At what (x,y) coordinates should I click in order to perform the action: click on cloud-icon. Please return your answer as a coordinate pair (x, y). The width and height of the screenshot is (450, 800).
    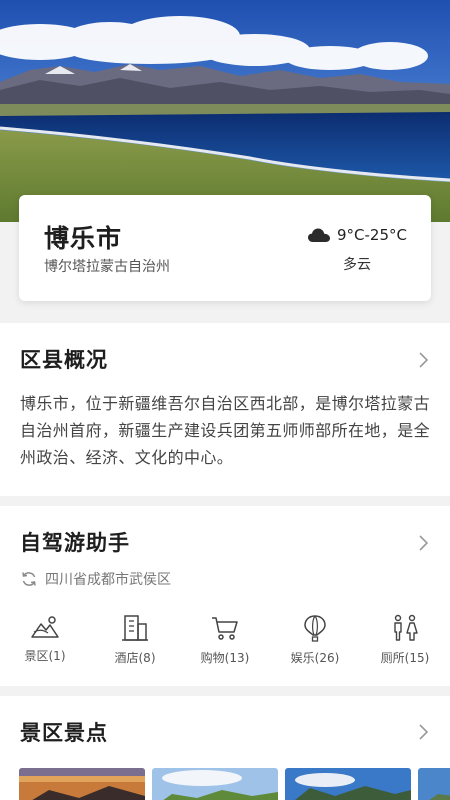
    Looking at the image, I should click on (319, 235).